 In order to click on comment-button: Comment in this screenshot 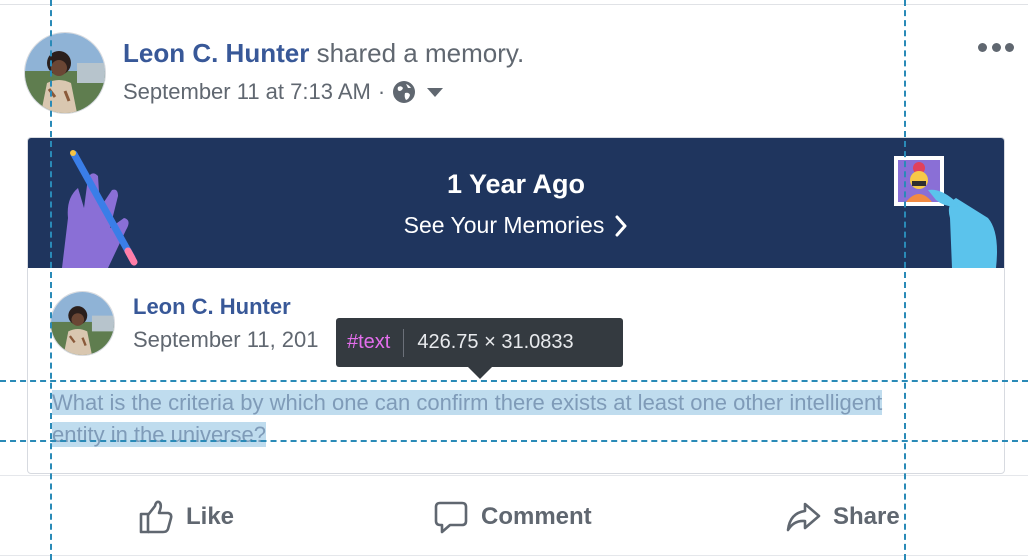, I will do `click(512, 517)`.